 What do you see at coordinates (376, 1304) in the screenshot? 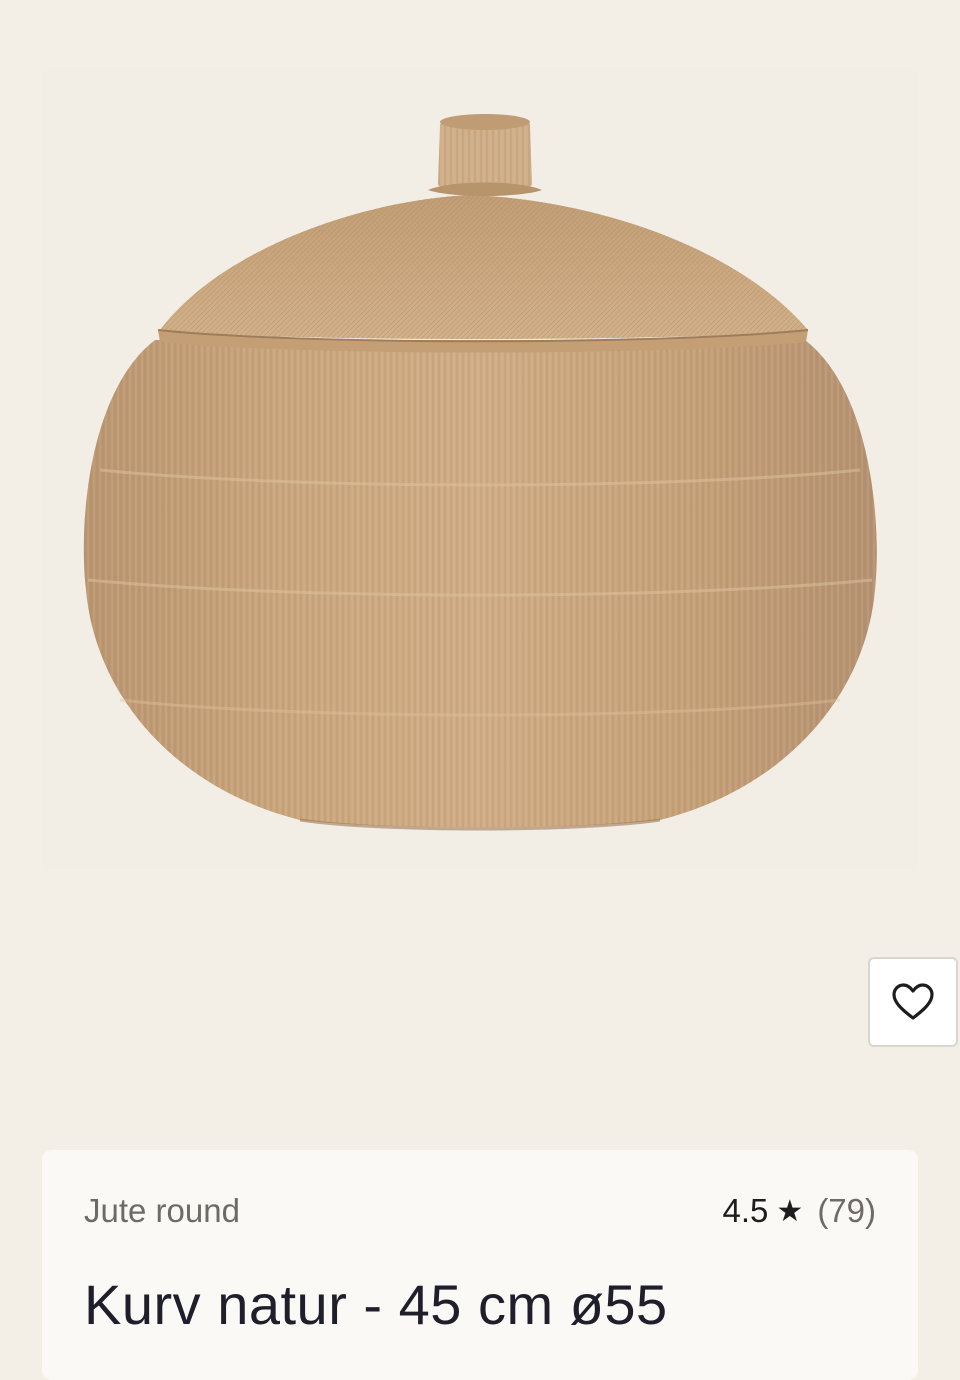
I see `product-title: Kurv natur - 45 cm ø55` at bounding box center [376, 1304].